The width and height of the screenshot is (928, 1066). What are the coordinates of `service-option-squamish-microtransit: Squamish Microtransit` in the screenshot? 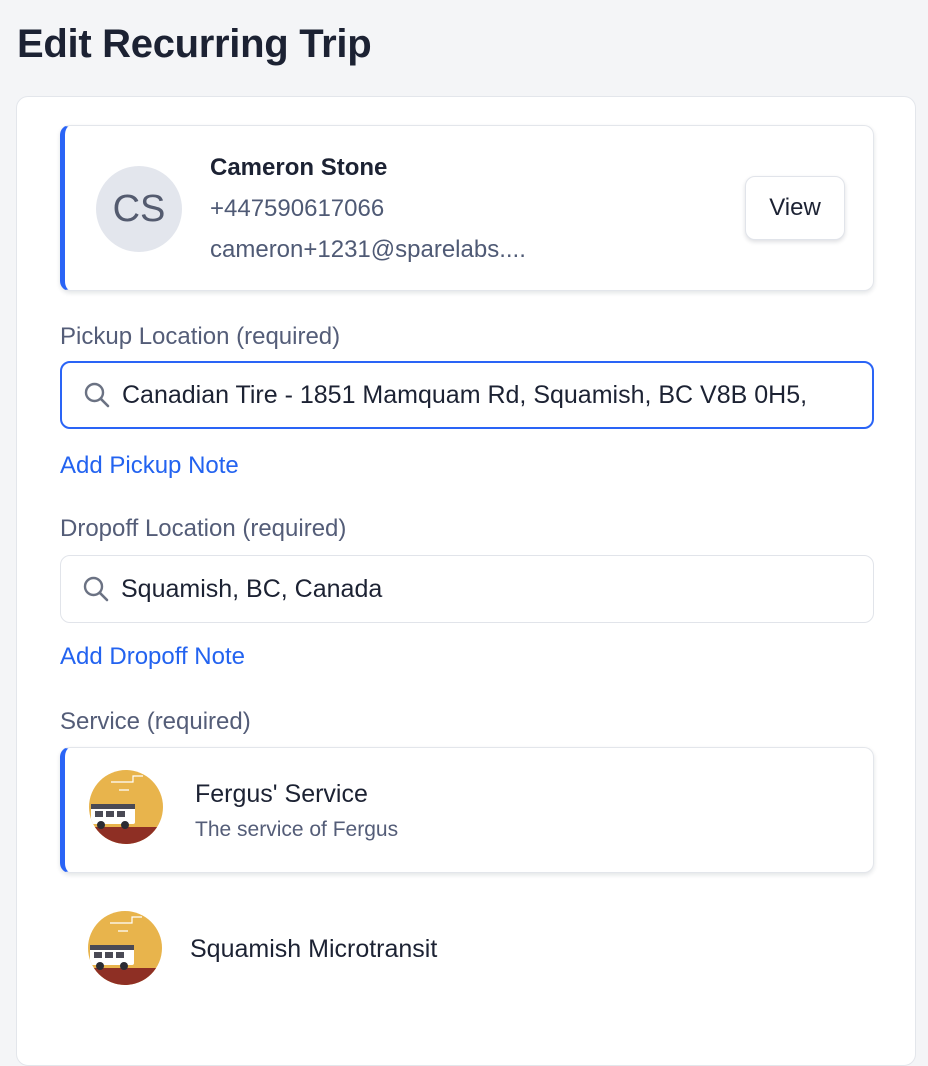 It's located at (467, 950).